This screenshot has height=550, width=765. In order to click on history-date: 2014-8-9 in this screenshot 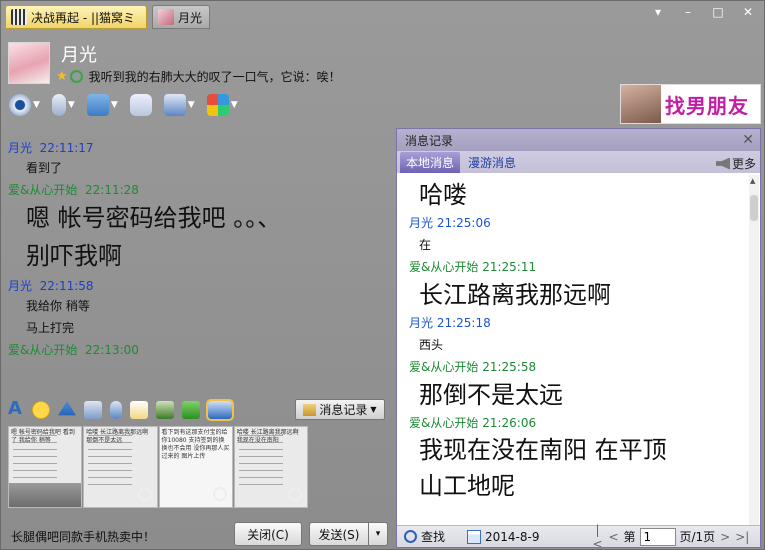, I will do `click(512, 537)`.